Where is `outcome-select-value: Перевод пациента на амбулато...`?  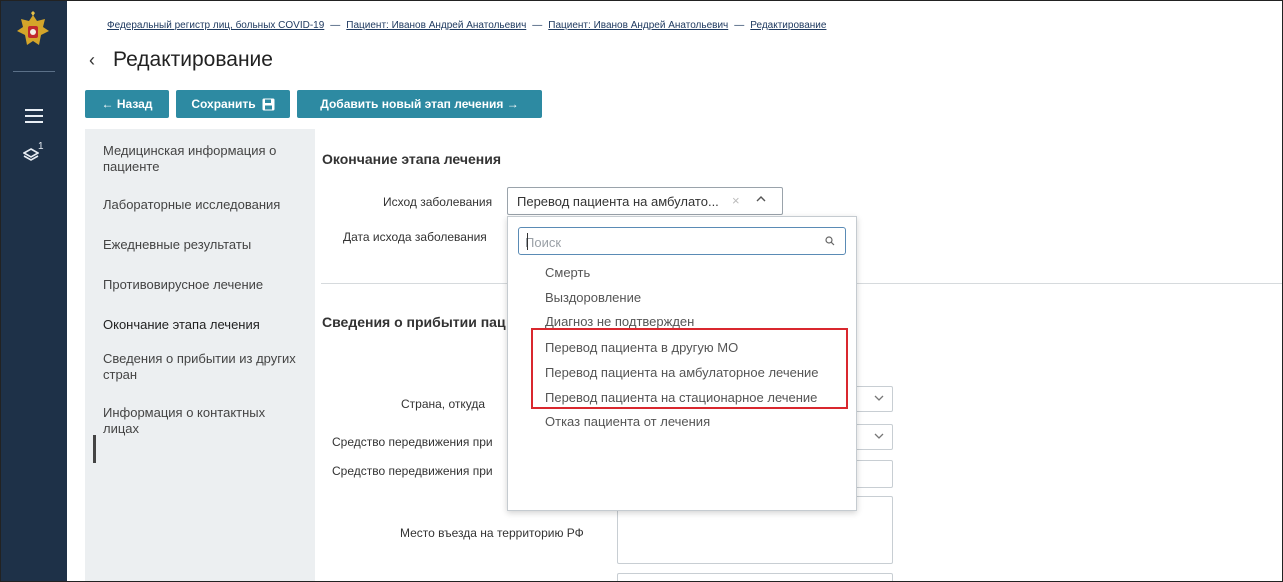 outcome-select-value: Перевод пациента на амбулато... is located at coordinates (618, 201).